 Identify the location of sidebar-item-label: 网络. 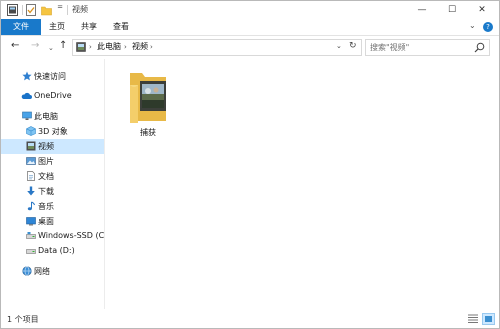
(42, 271).